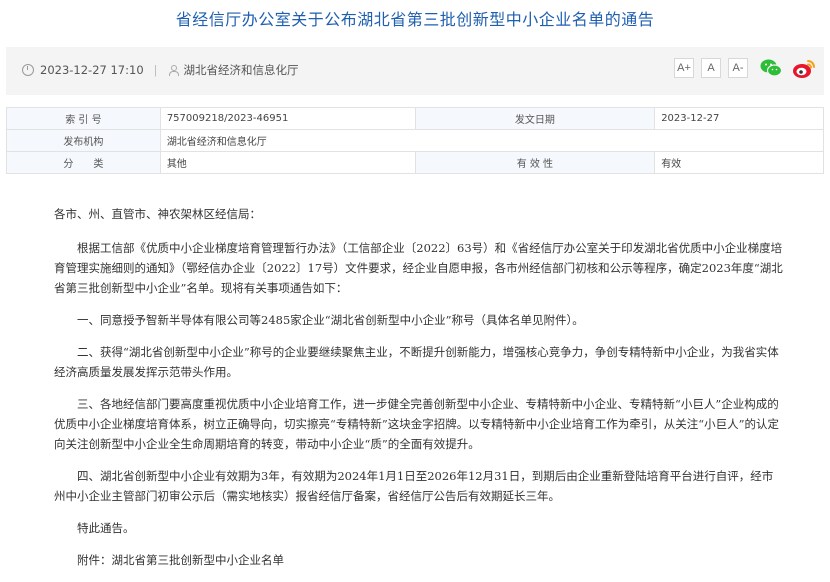 The height and width of the screenshot is (582, 830). What do you see at coordinates (739, 118) in the screenshot?
I see `date-value: 2023-12-27` at bounding box center [739, 118].